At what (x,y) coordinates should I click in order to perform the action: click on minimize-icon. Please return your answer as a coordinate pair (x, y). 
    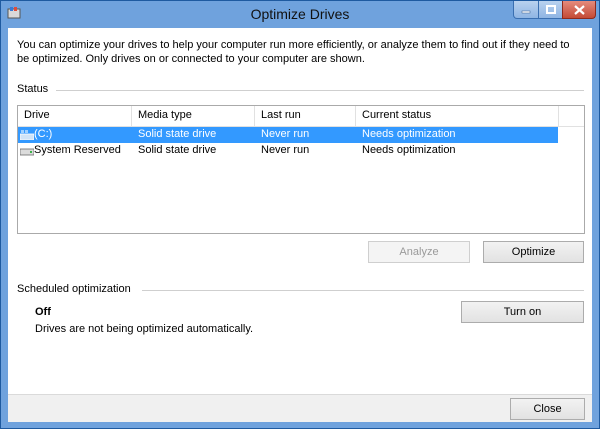
    Looking at the image, I should click on (526, 11).